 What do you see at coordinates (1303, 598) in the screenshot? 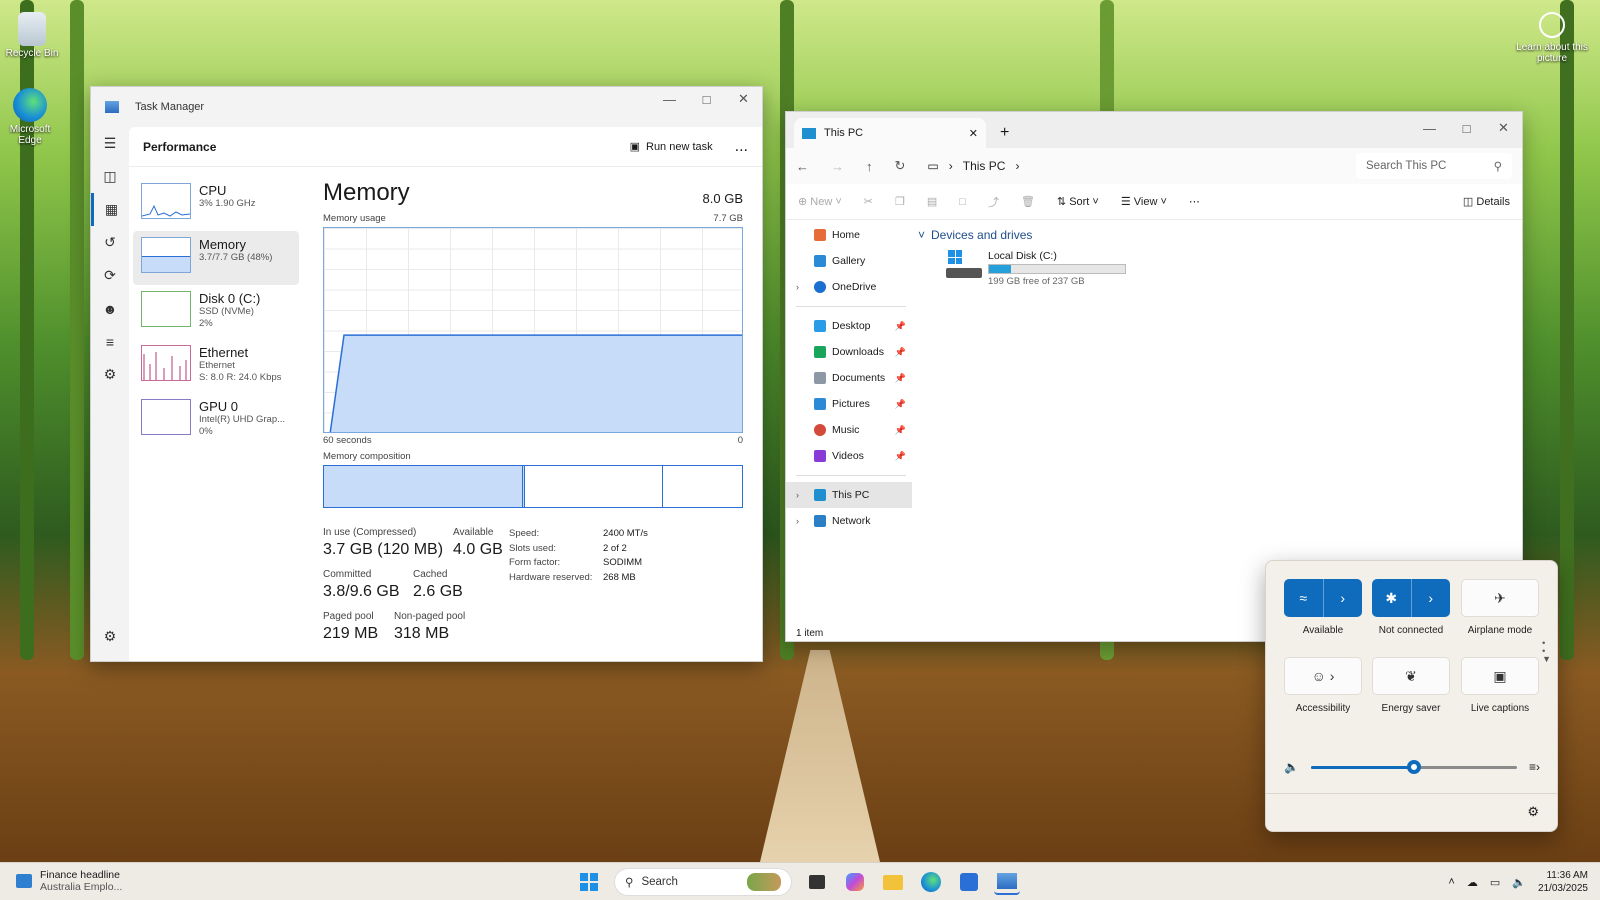
I see `wifi-icon: ≈` at bounding box center [1303, 598].